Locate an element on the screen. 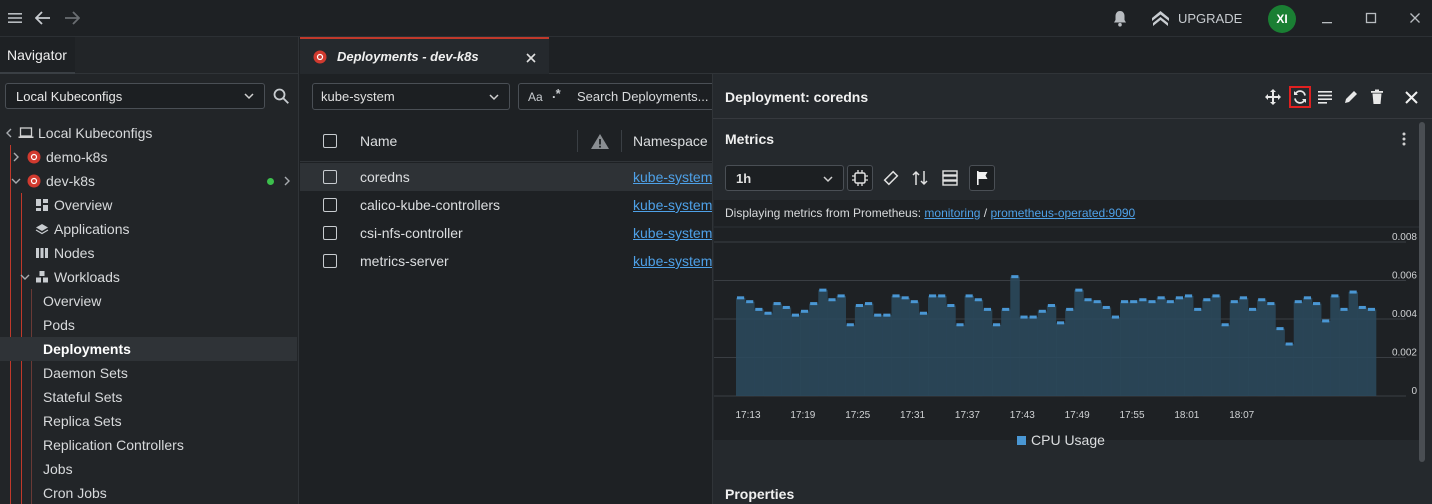  match-case-toggle: Aa is located at coordinates (535, 97).